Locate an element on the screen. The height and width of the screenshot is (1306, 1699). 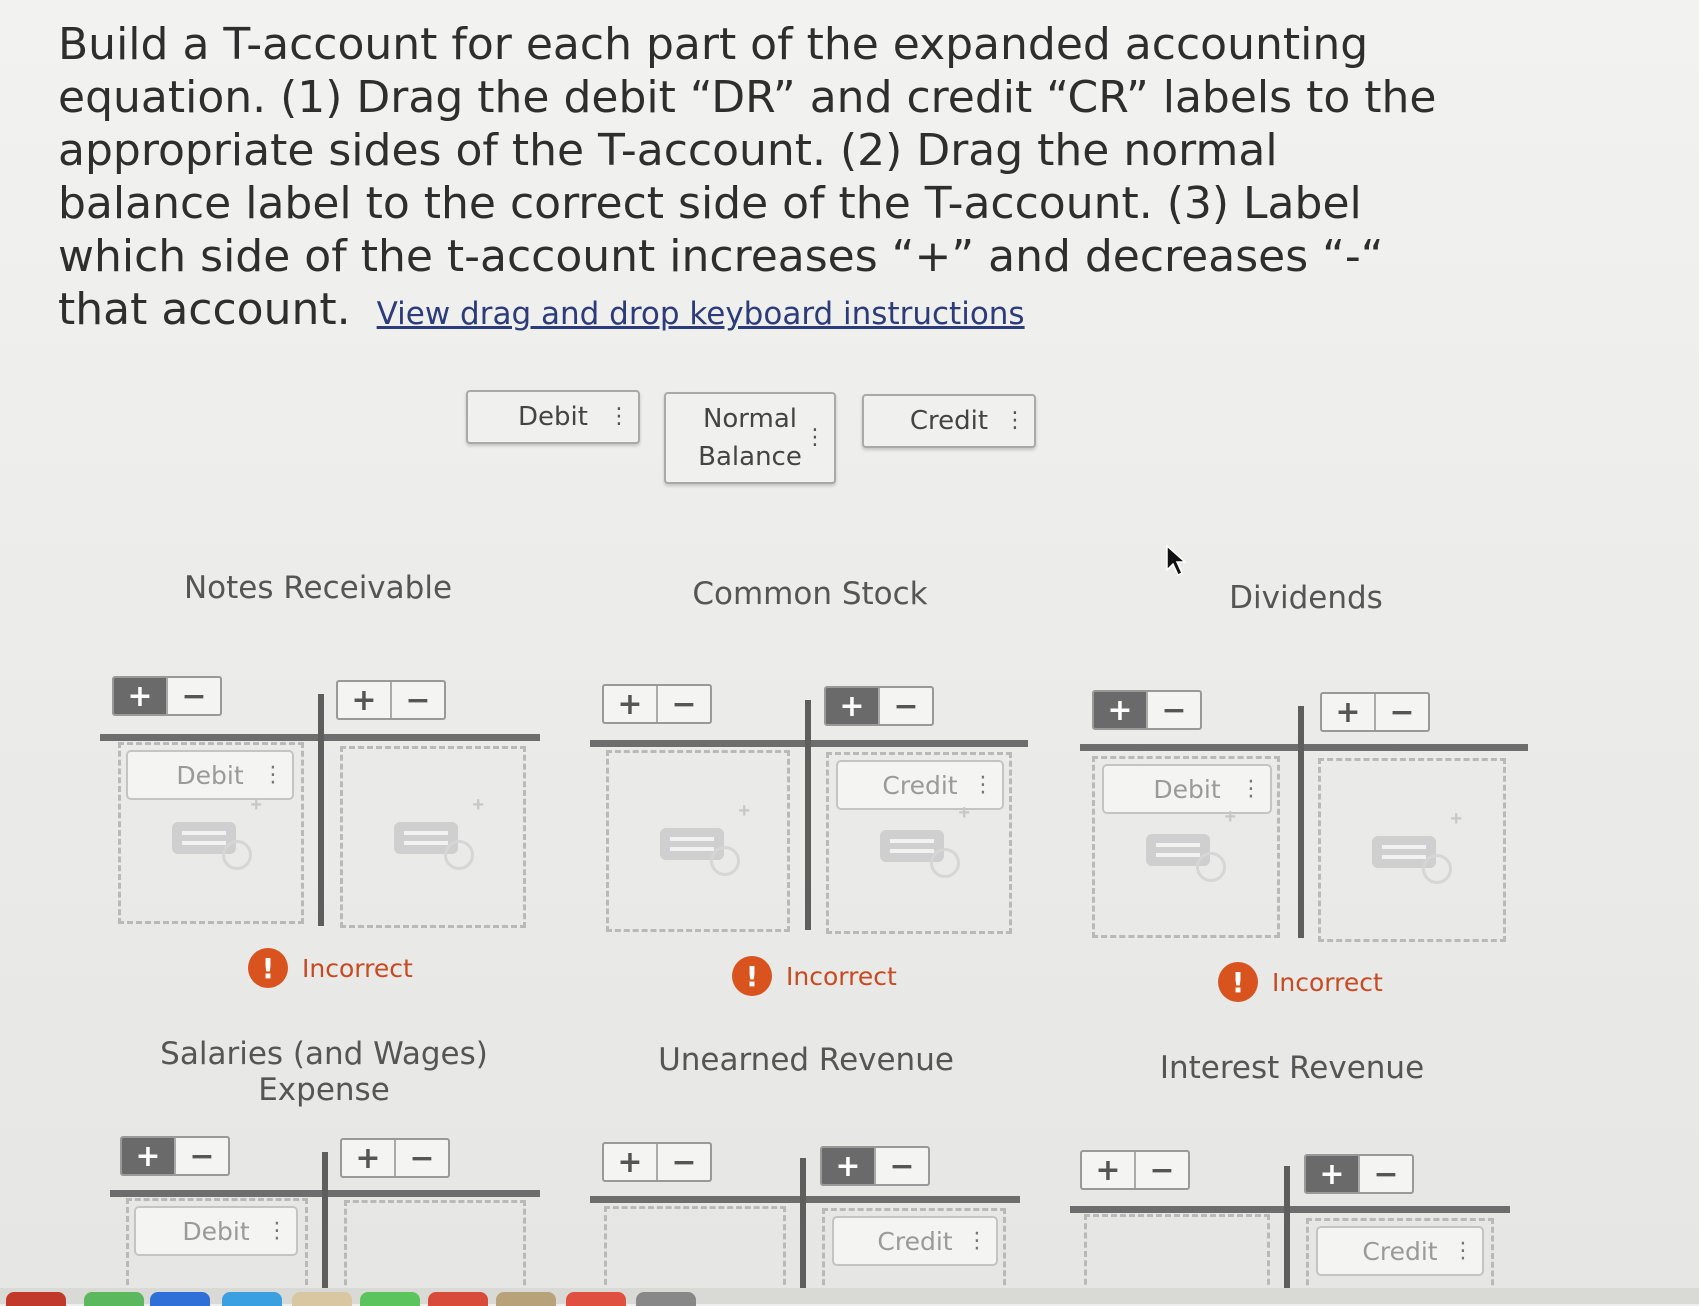
chip-label: Credit is located at coordinates (949, 421).